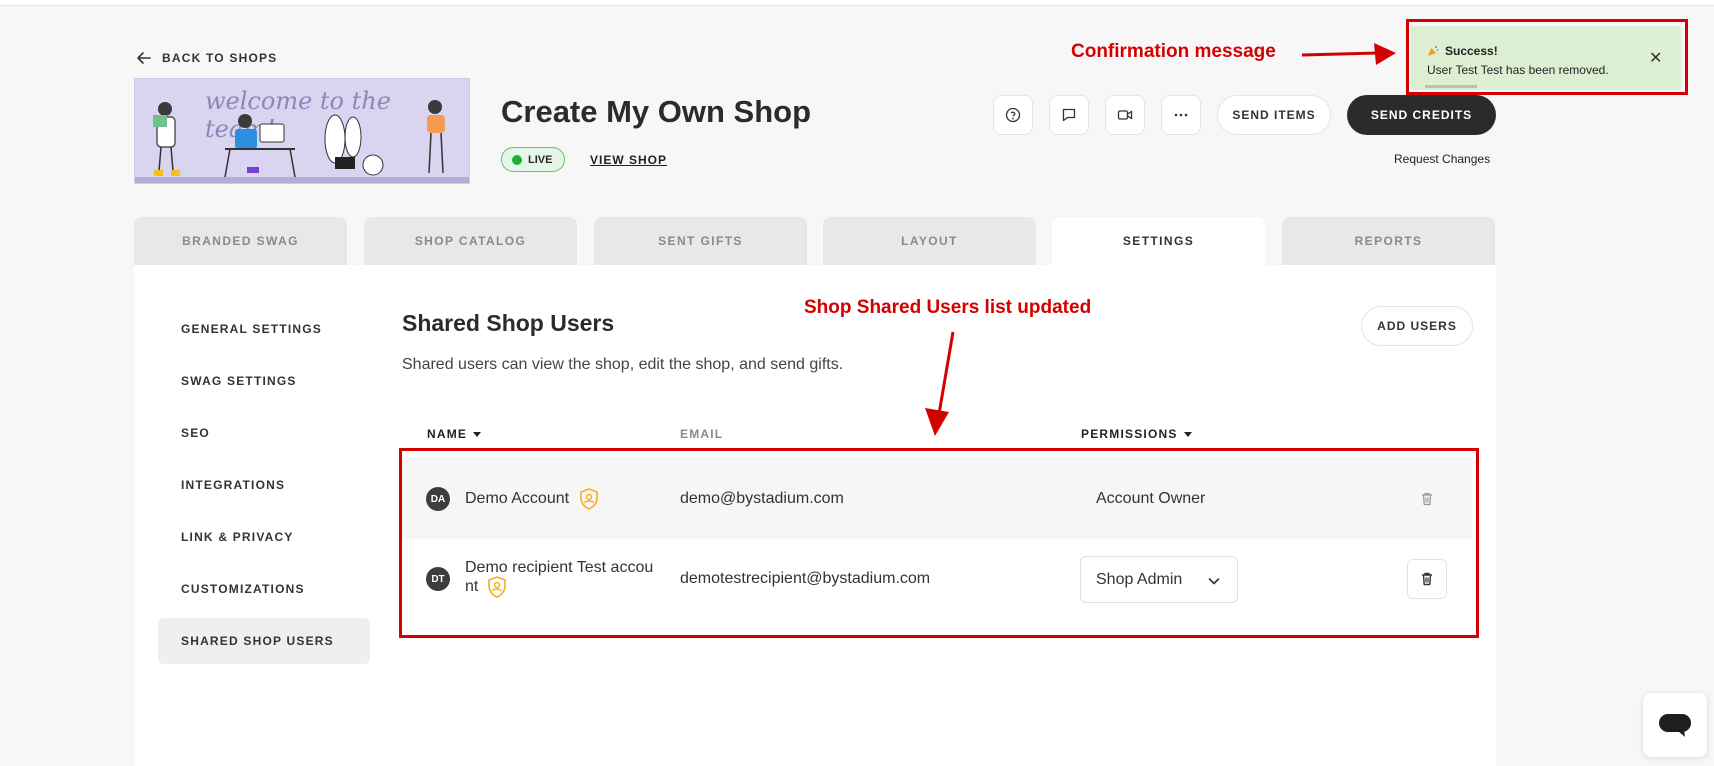  Describe the element at coordinates (702, 434) in the screenshot. I see `column-header-email: EMAIL` at that location.